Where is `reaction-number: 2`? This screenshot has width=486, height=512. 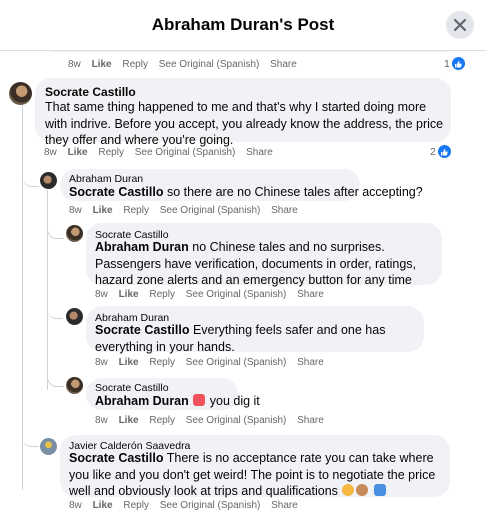 reaction-number: 2 is located at coordinates (433, 151).